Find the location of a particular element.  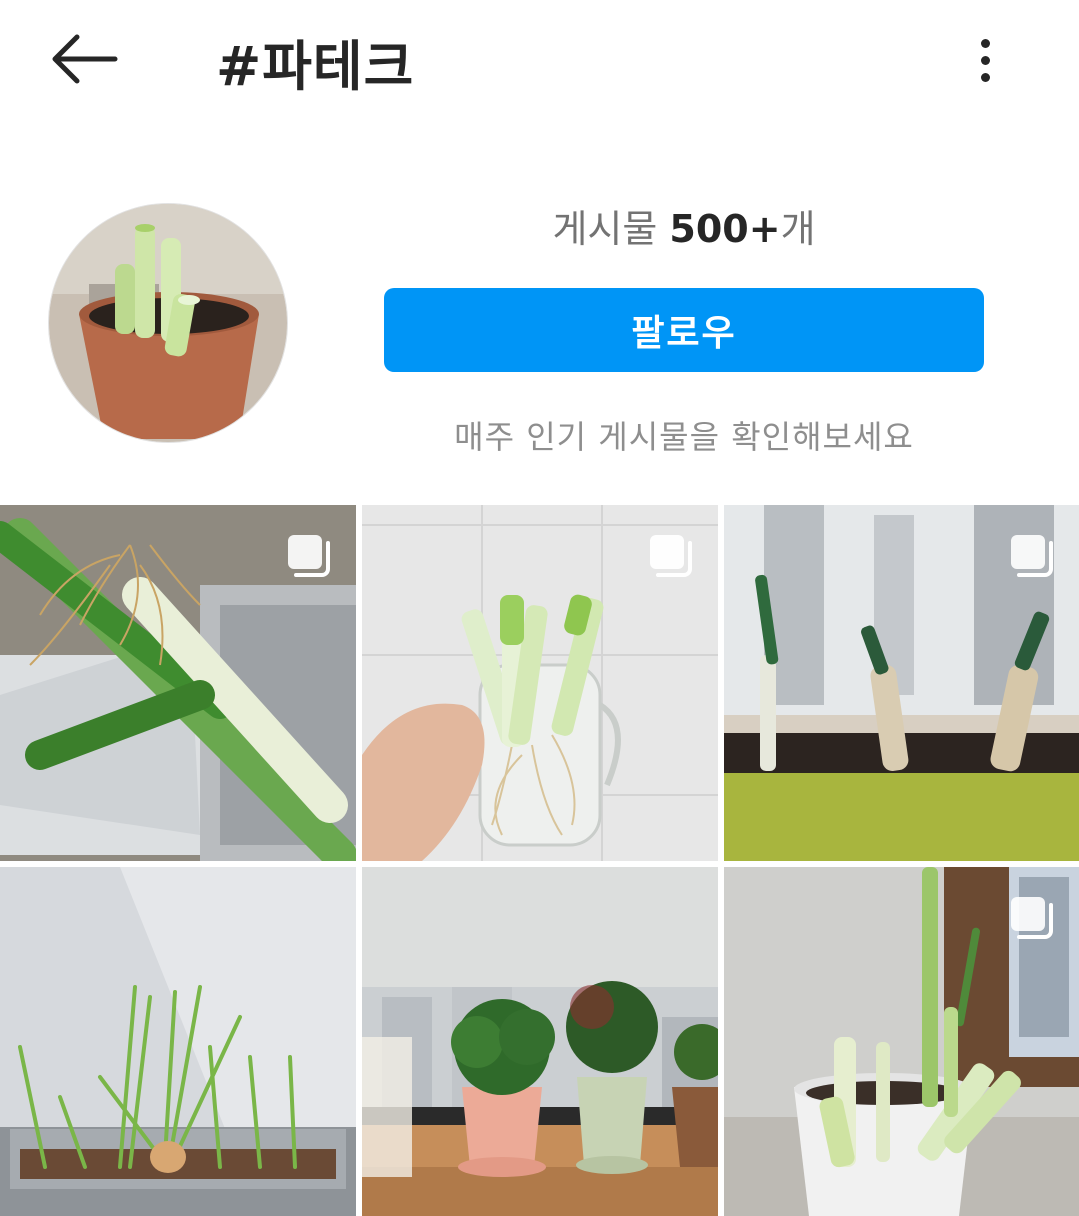

follow-button: 팔로우 is located at coordinates (684, 330).